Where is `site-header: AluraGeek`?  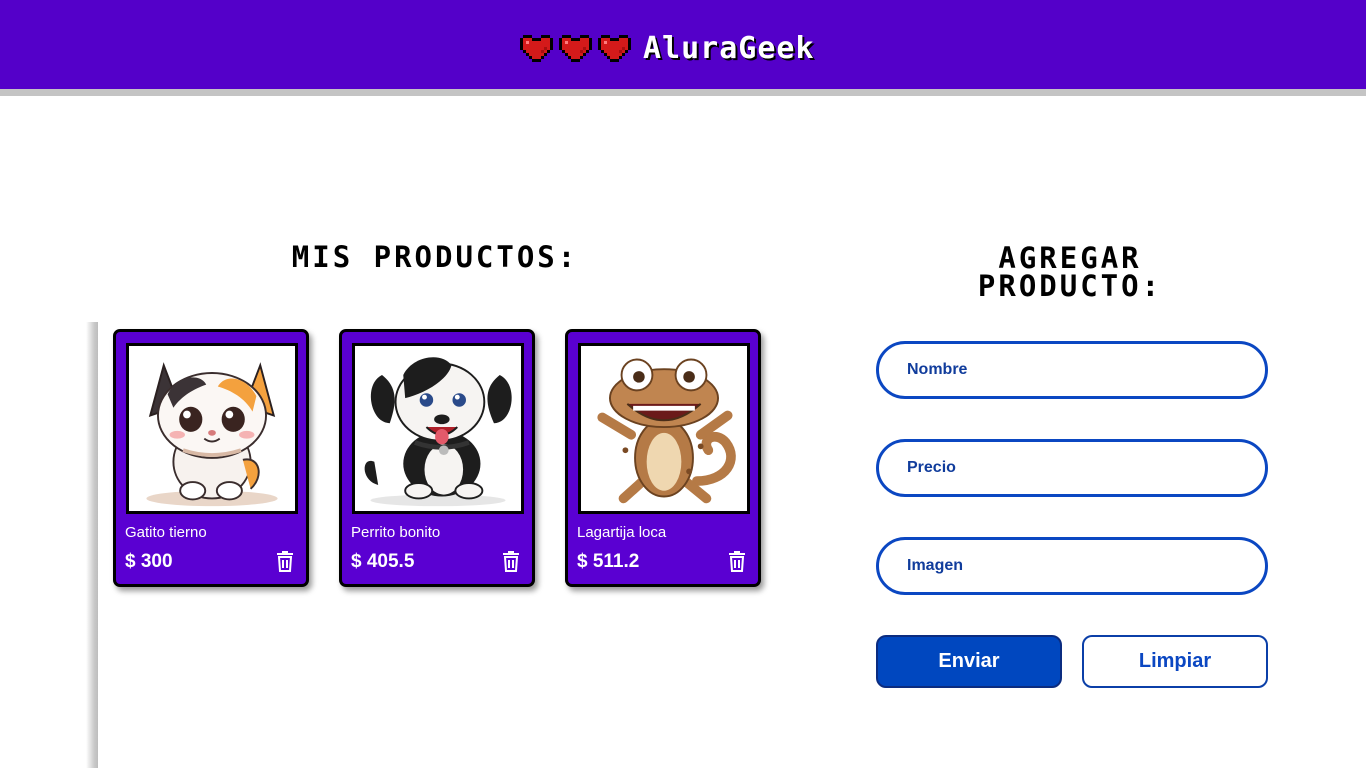
site-header: AluraGeek is located at coordinates (683, 48).